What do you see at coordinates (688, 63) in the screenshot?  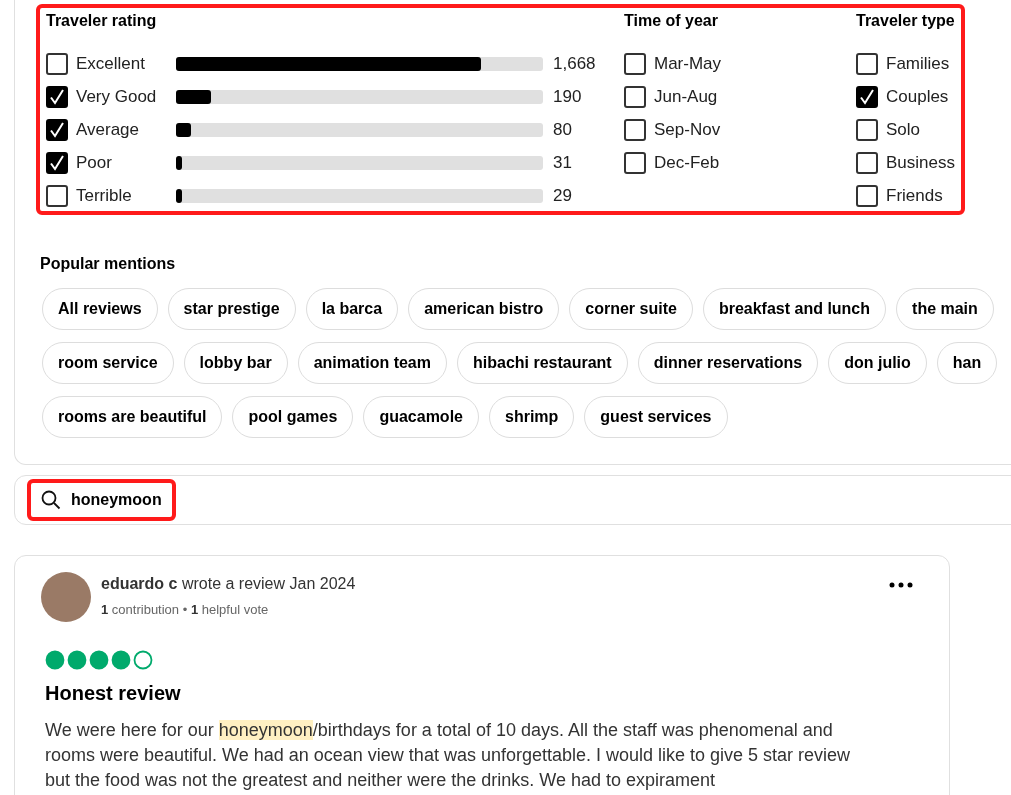 I see `filter-label: Mar-May` at bounding box center [688, 63].